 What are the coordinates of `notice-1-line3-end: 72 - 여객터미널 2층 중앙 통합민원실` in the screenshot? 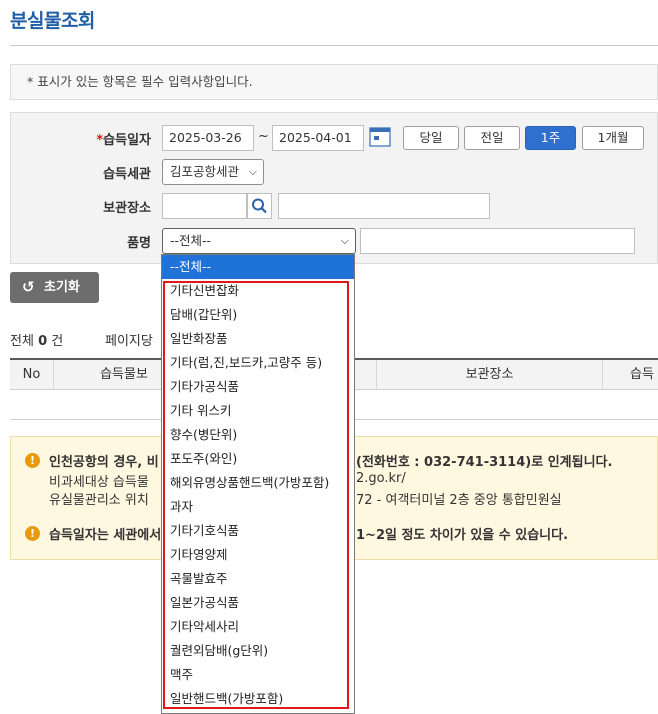 It's located at (459, 500).